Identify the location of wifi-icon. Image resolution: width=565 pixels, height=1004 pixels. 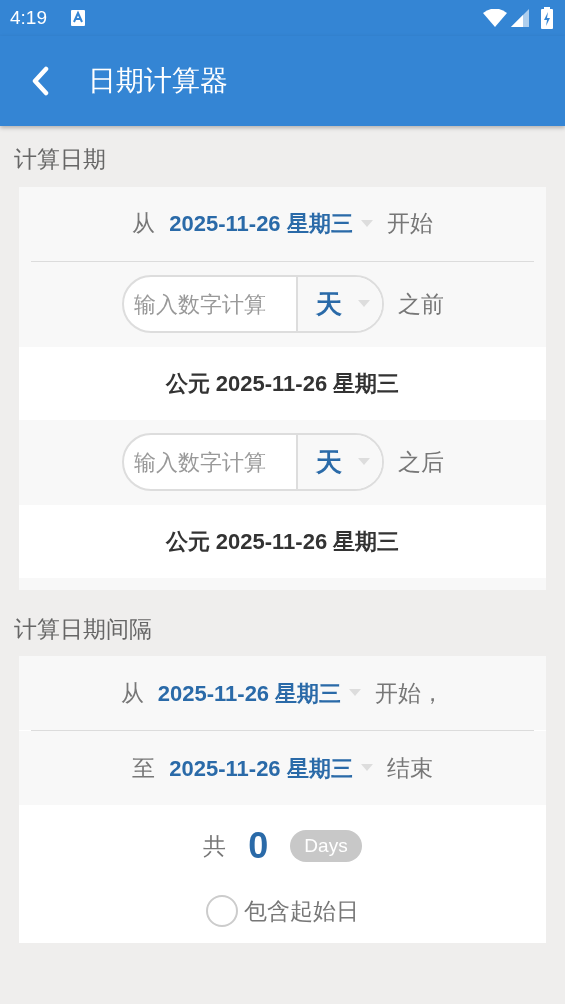
(495, 18).